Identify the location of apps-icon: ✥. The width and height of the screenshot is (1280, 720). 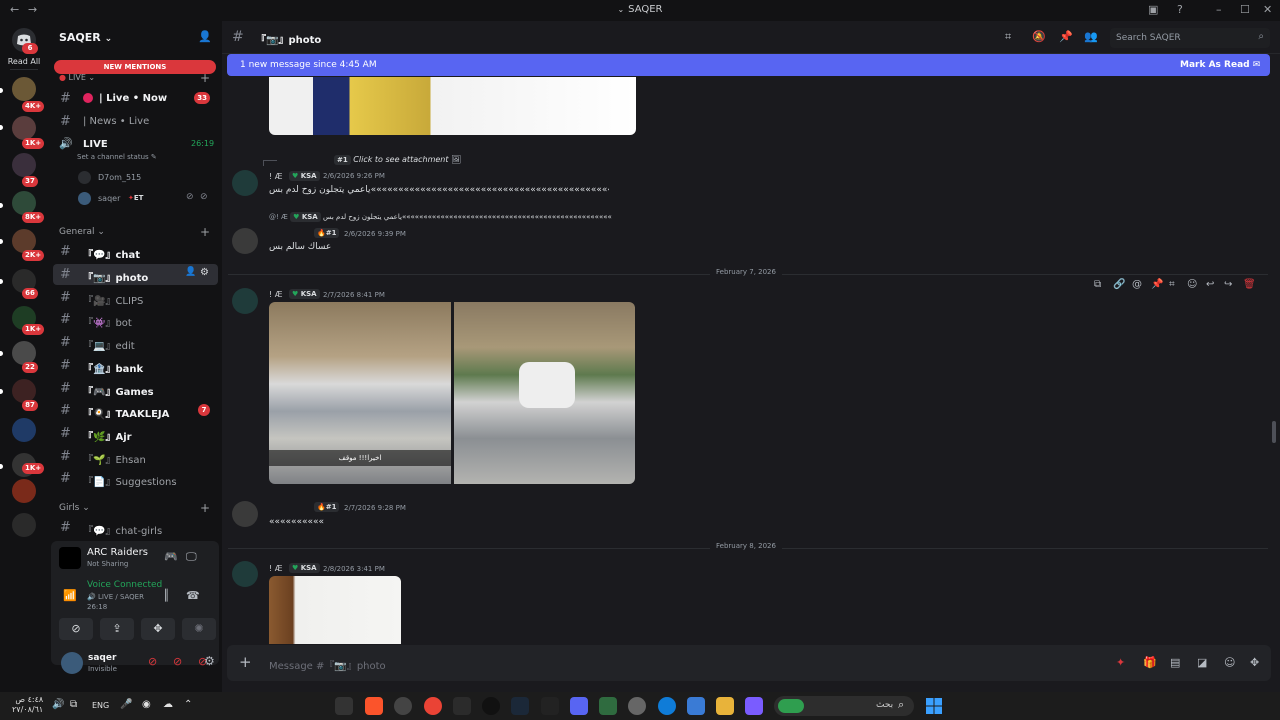
(1254, 662).